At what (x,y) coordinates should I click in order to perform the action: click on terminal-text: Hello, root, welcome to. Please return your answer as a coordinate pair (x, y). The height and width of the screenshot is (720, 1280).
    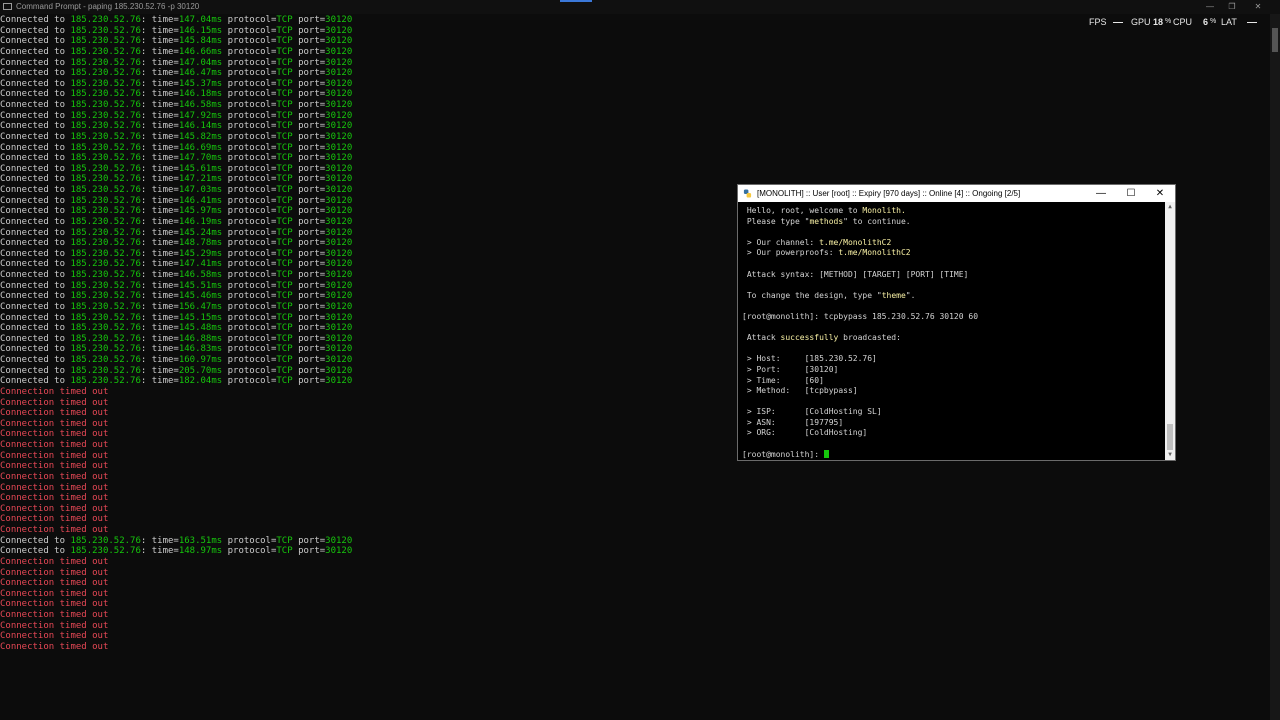
    Looking at the image, I should click on (802, 210).